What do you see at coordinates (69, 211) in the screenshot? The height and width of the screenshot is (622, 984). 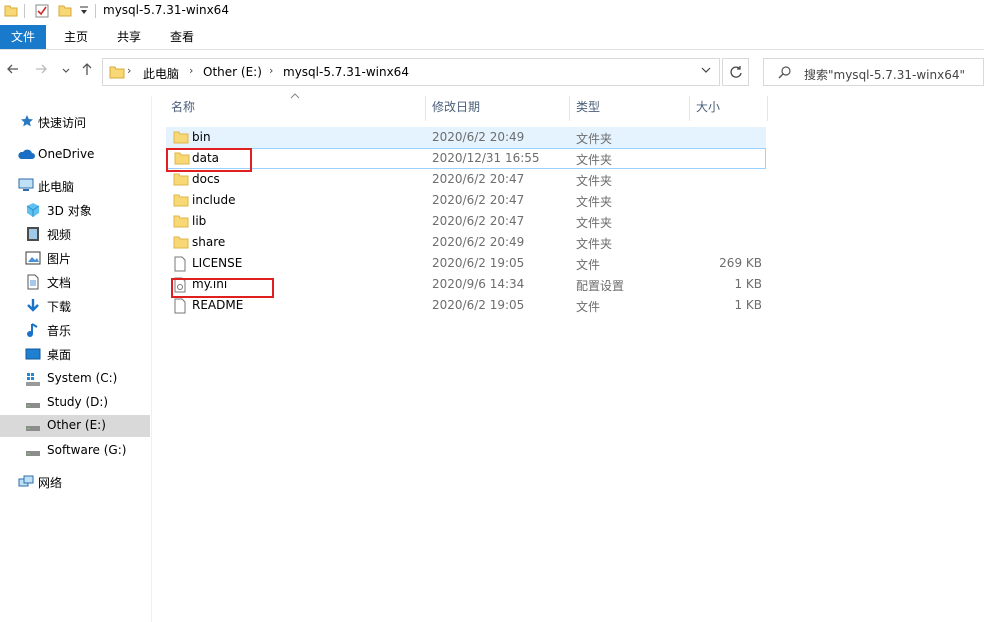 I see `nav-label: 3D 对象` at bounding box center [69, 211].